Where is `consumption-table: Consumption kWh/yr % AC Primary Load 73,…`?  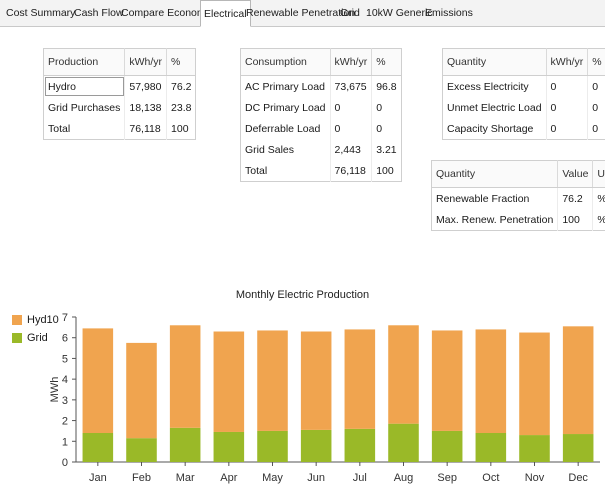 consumption-table: Consumption kWh/yr % AC Primary Load 73,… is located at coordinates (321, 115).